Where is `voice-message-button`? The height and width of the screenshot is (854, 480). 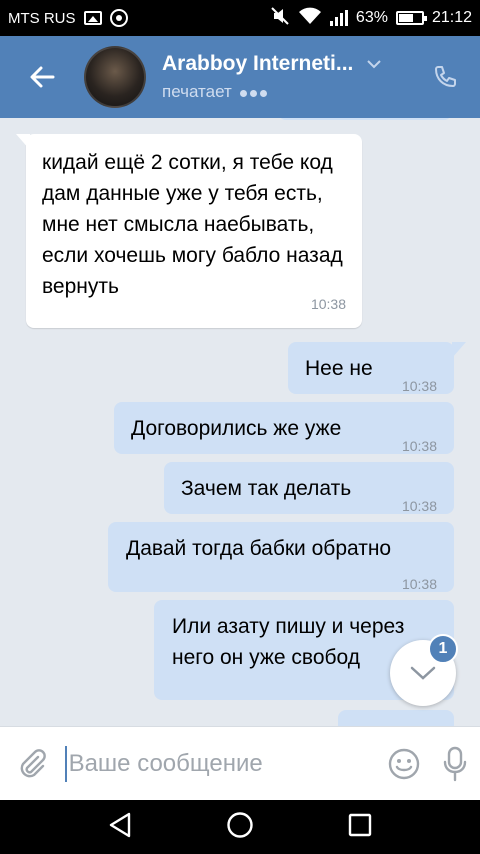 voice-message-button is located at coordinates (454, 764).